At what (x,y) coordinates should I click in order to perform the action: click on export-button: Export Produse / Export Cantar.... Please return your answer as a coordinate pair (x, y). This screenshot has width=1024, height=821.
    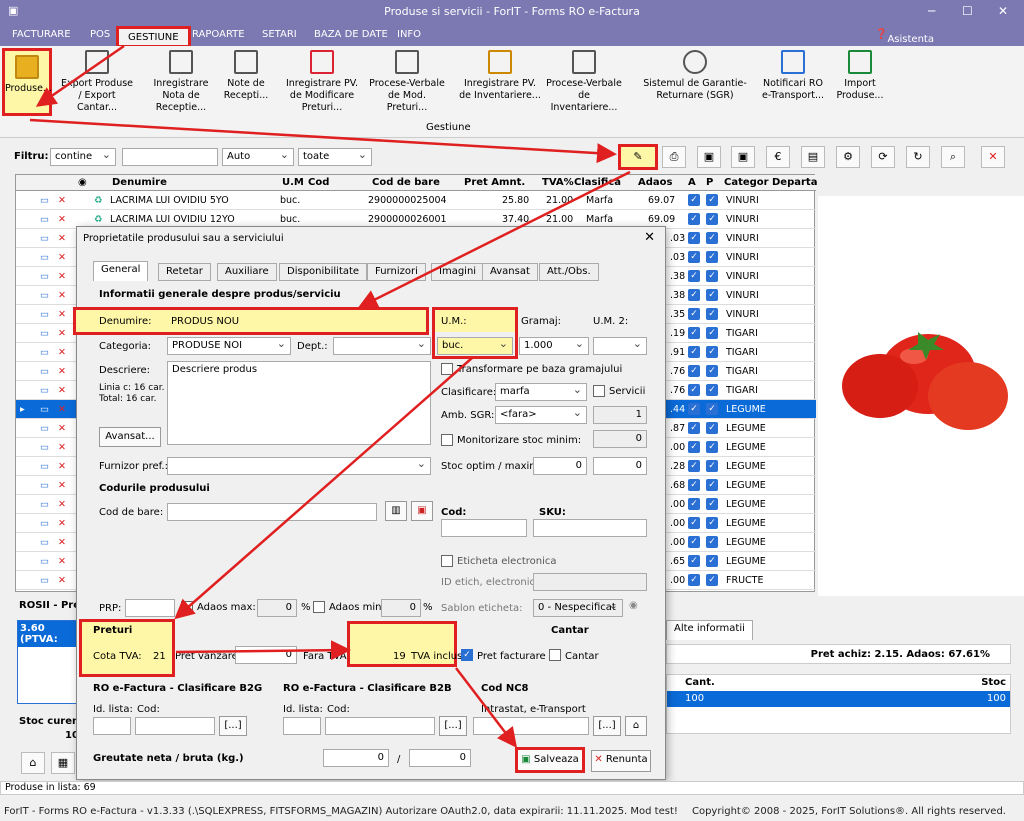
    Looking at the image, I should click on (97, 82).